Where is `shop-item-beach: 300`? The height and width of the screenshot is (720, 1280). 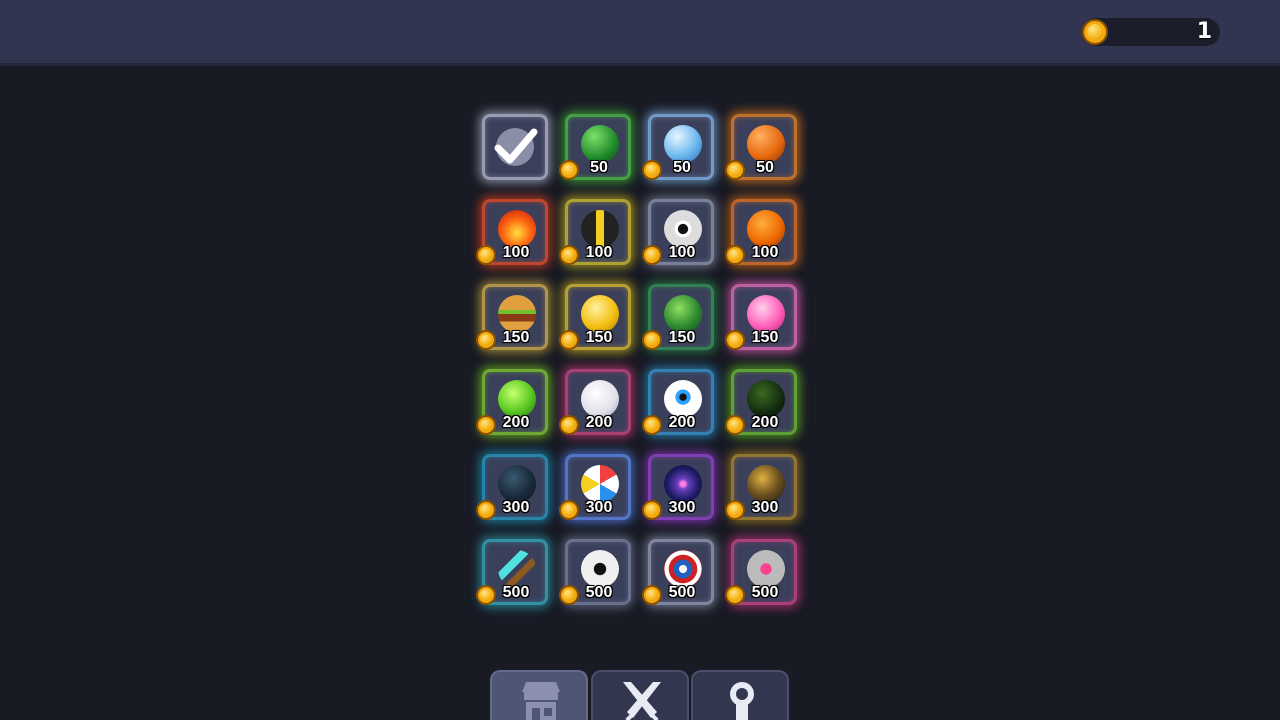 shop-item-beach: 300 is located at coordinates (597, 487).